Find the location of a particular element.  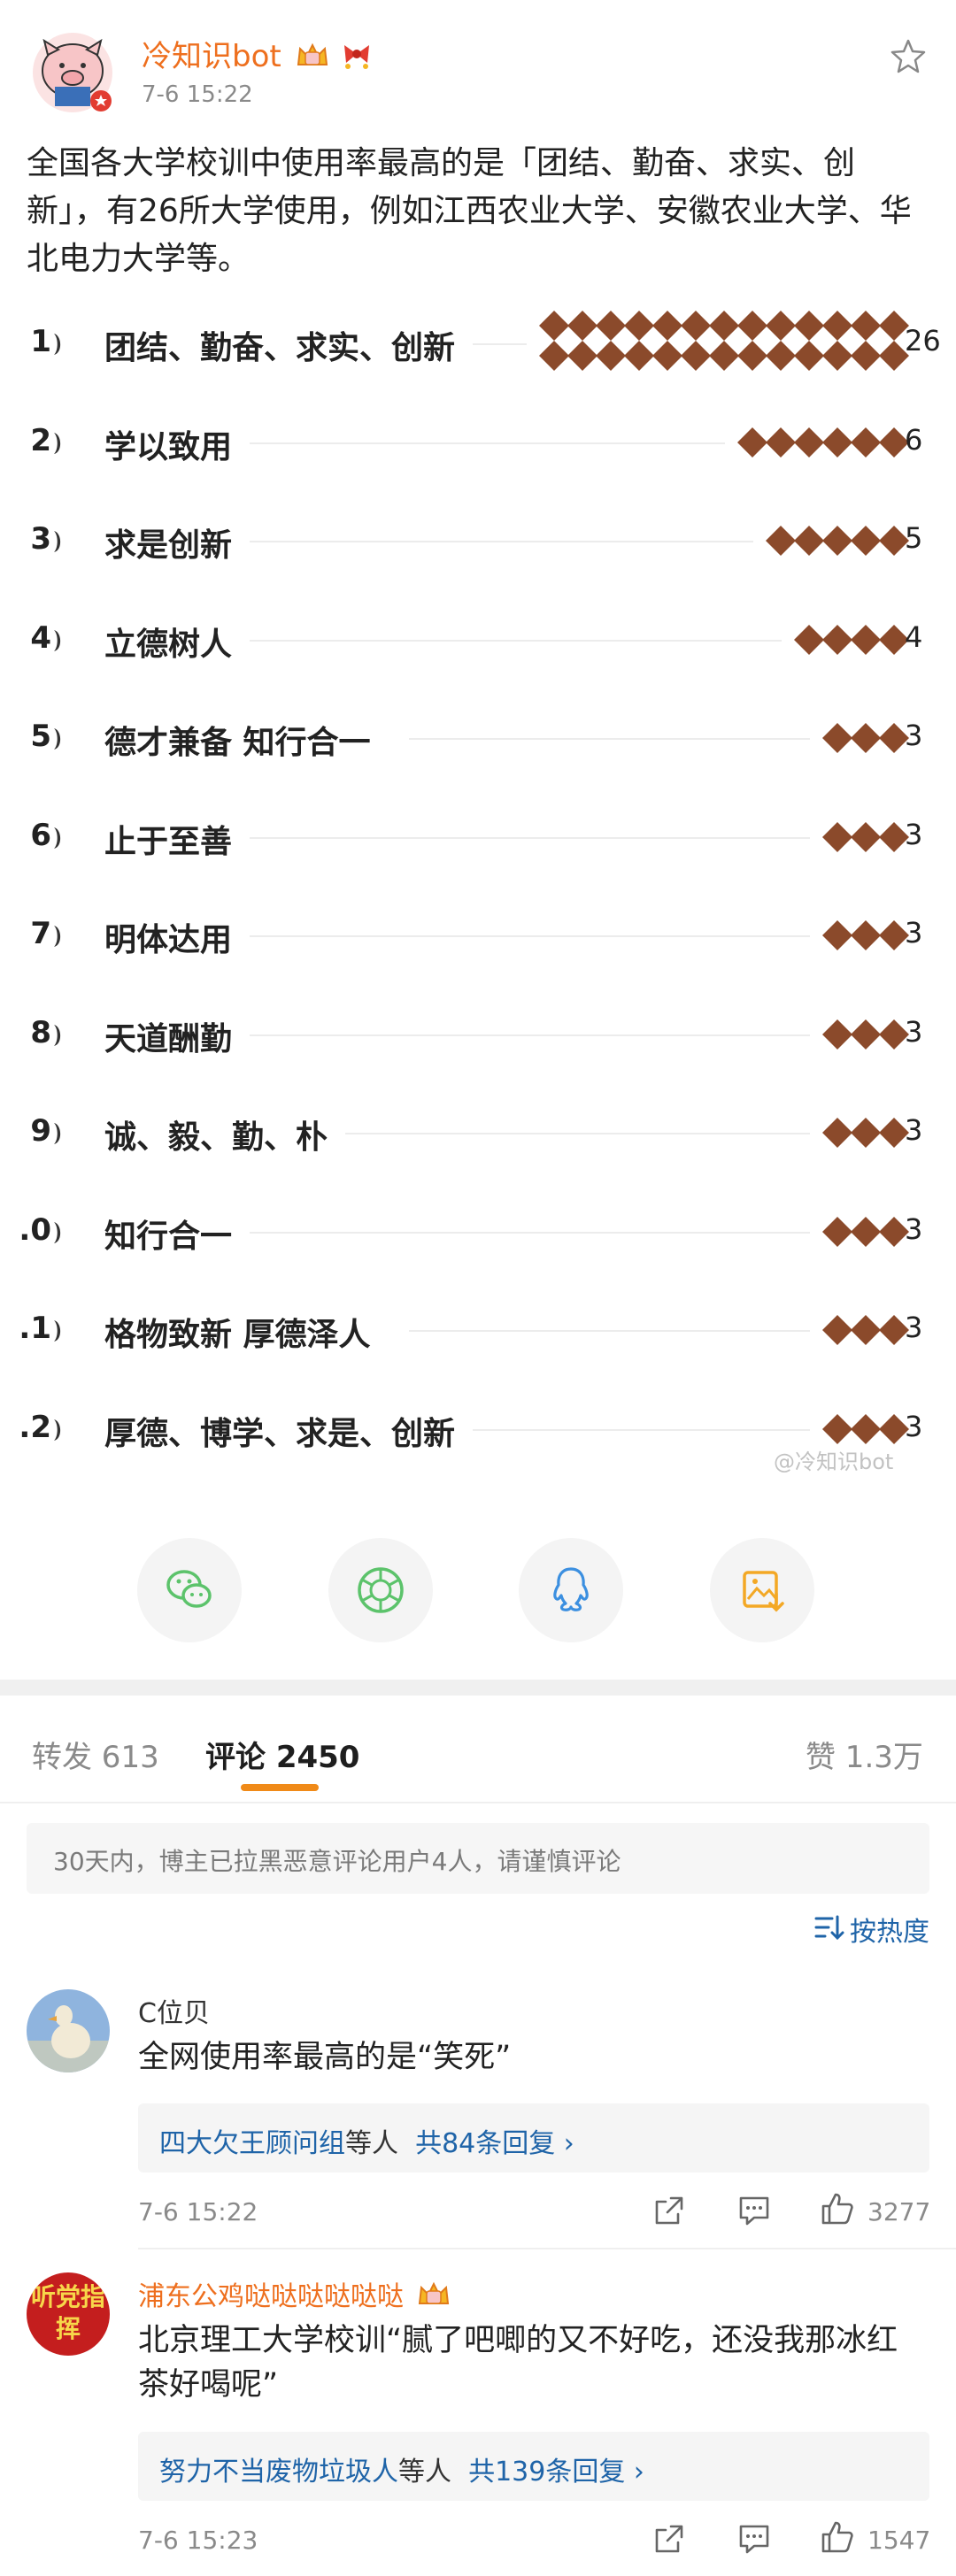

ranking-row: 8 天道酬勤 3 is located at coordinates (478, 1034).